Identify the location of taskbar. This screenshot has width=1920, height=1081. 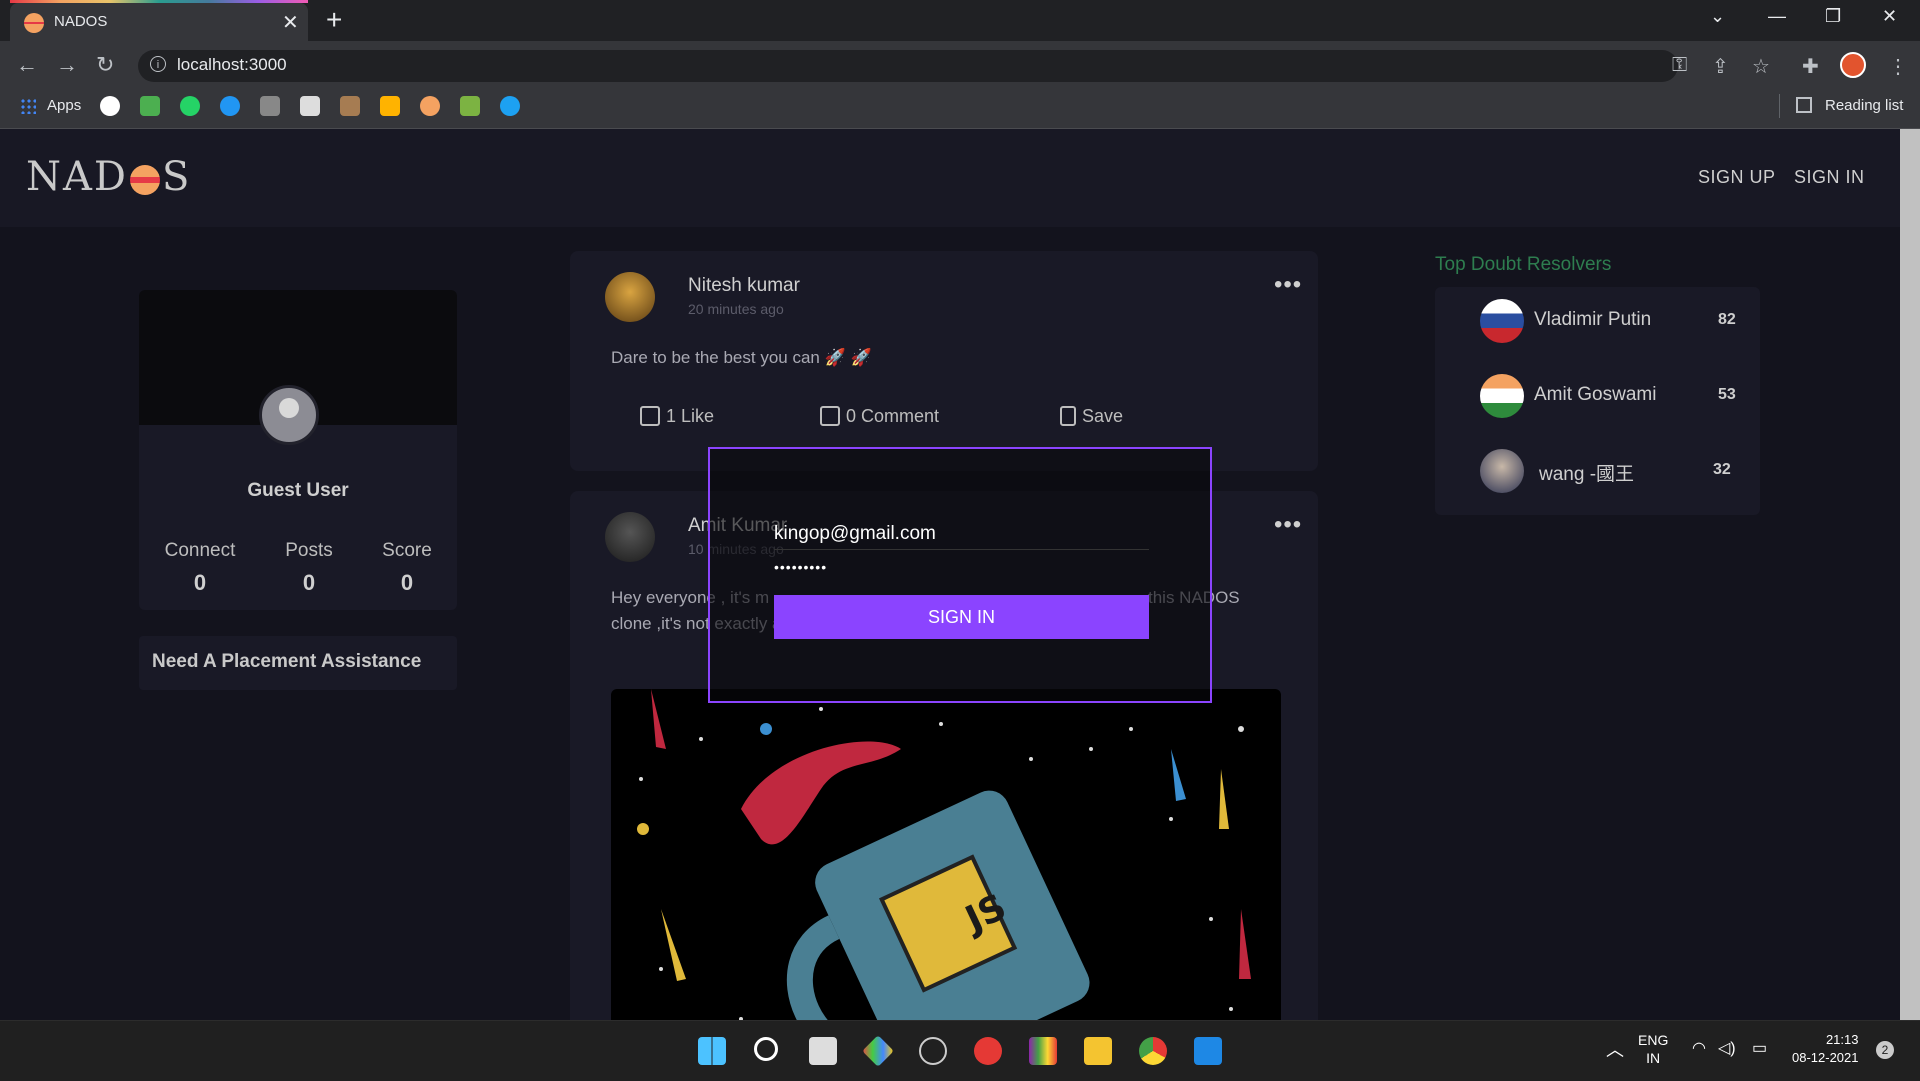
(960, 1050).